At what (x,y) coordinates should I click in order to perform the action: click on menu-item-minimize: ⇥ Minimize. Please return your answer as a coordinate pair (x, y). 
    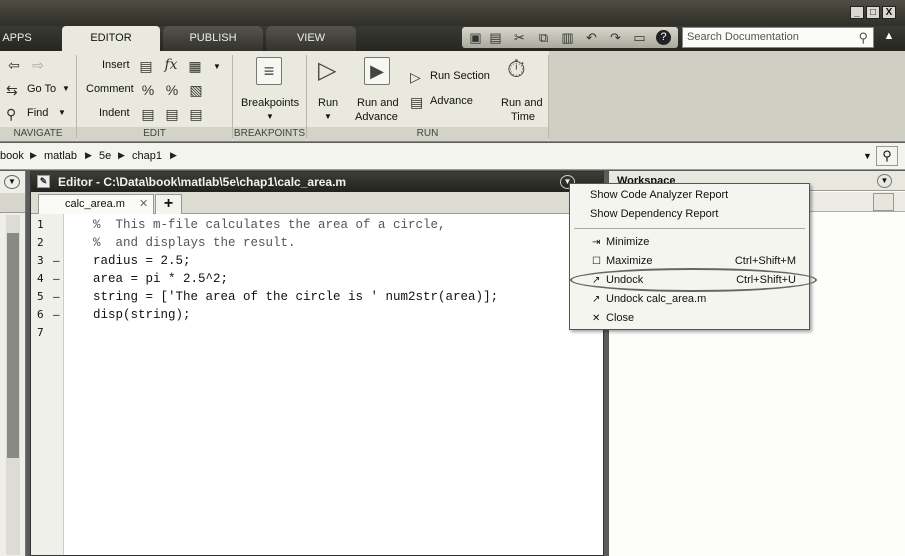
    Looking at the image, I should click on (689, 242).